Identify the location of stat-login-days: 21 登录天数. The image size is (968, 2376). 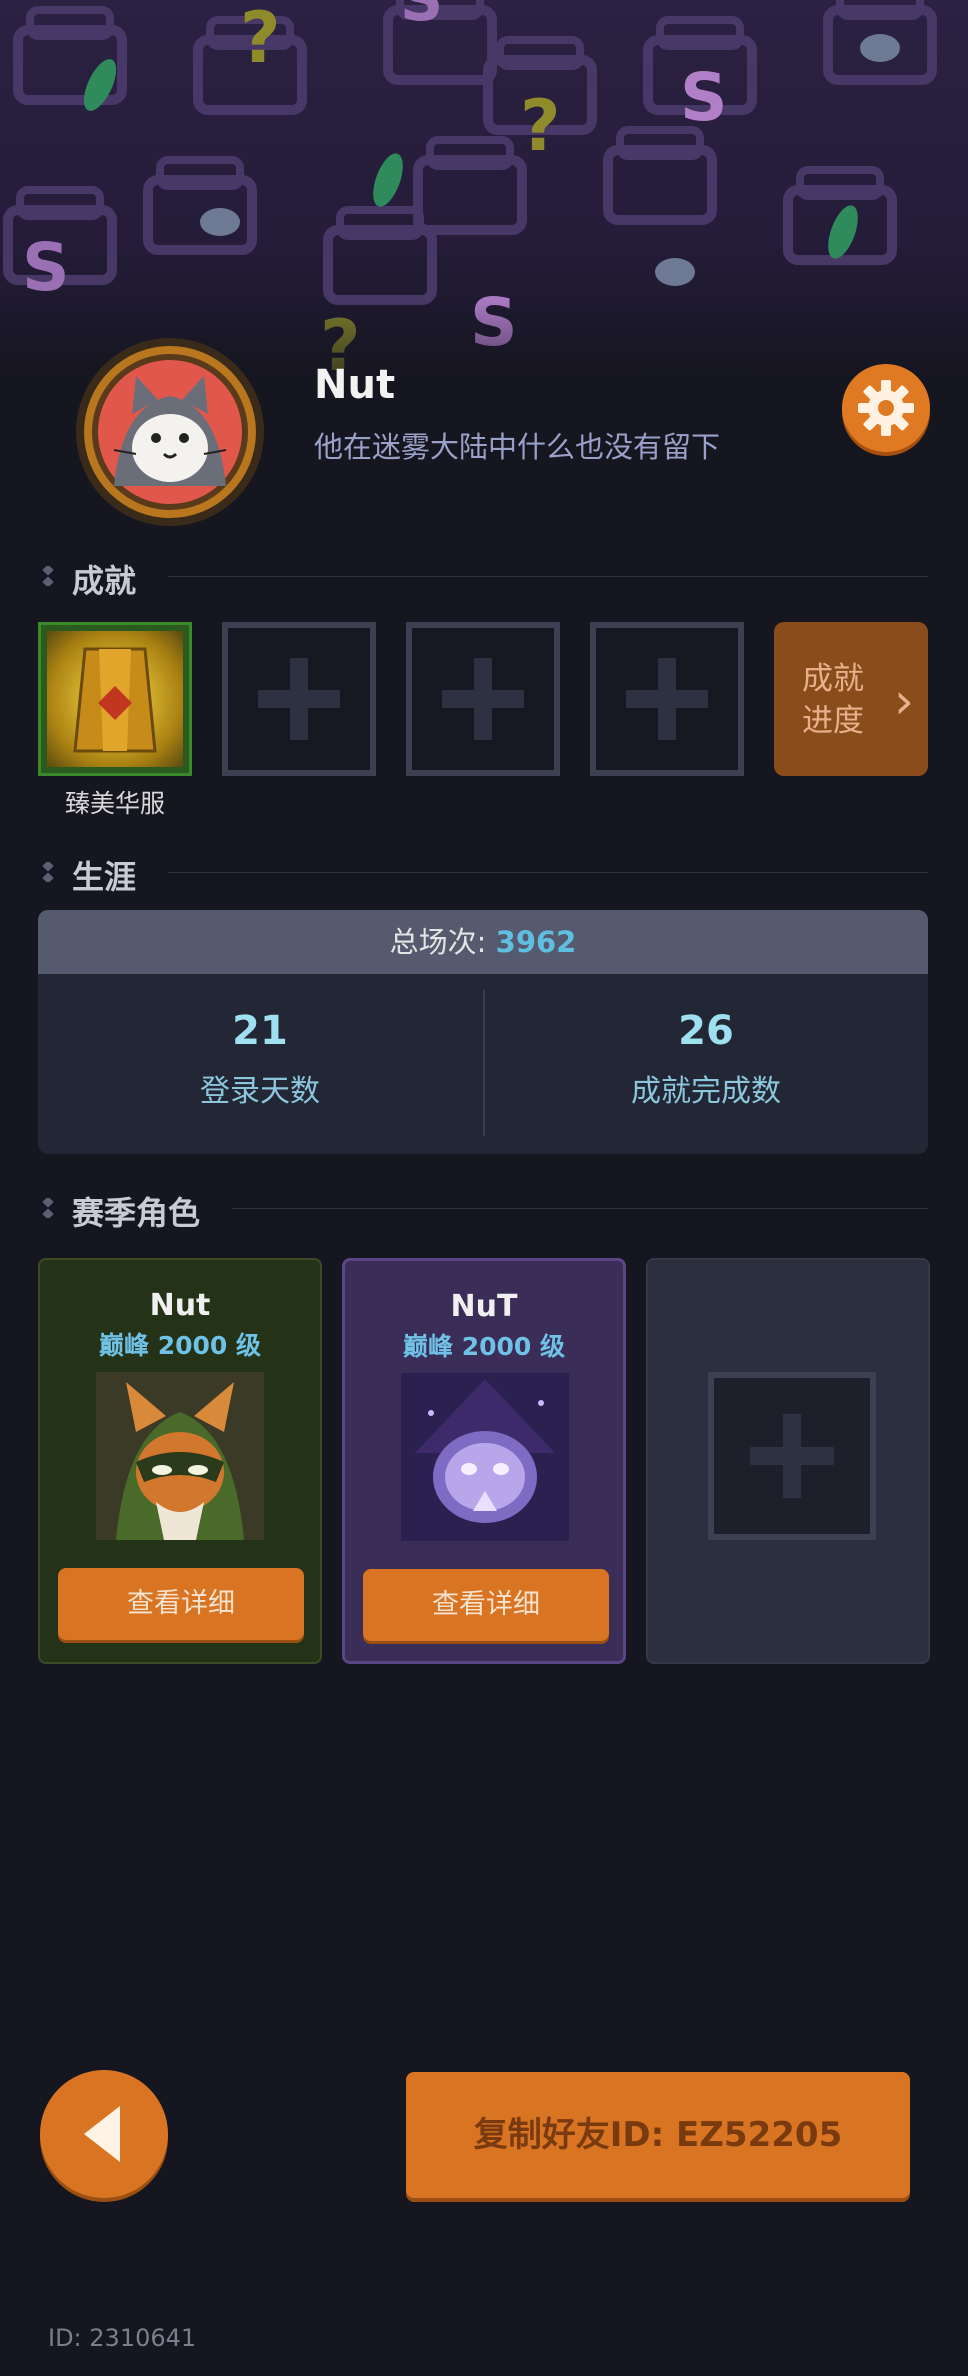
(260, 1064).